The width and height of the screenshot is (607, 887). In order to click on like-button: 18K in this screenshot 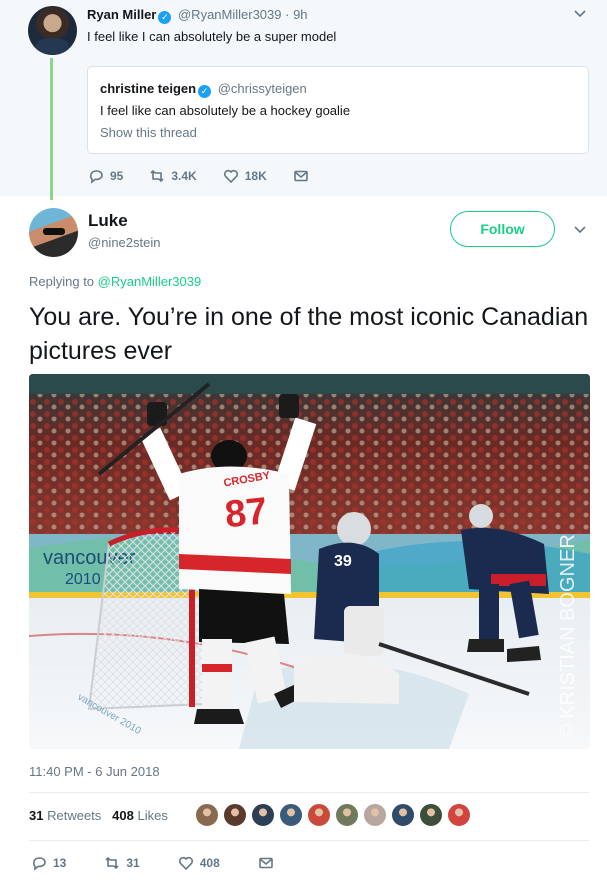, I will do `click(245, 176)`.